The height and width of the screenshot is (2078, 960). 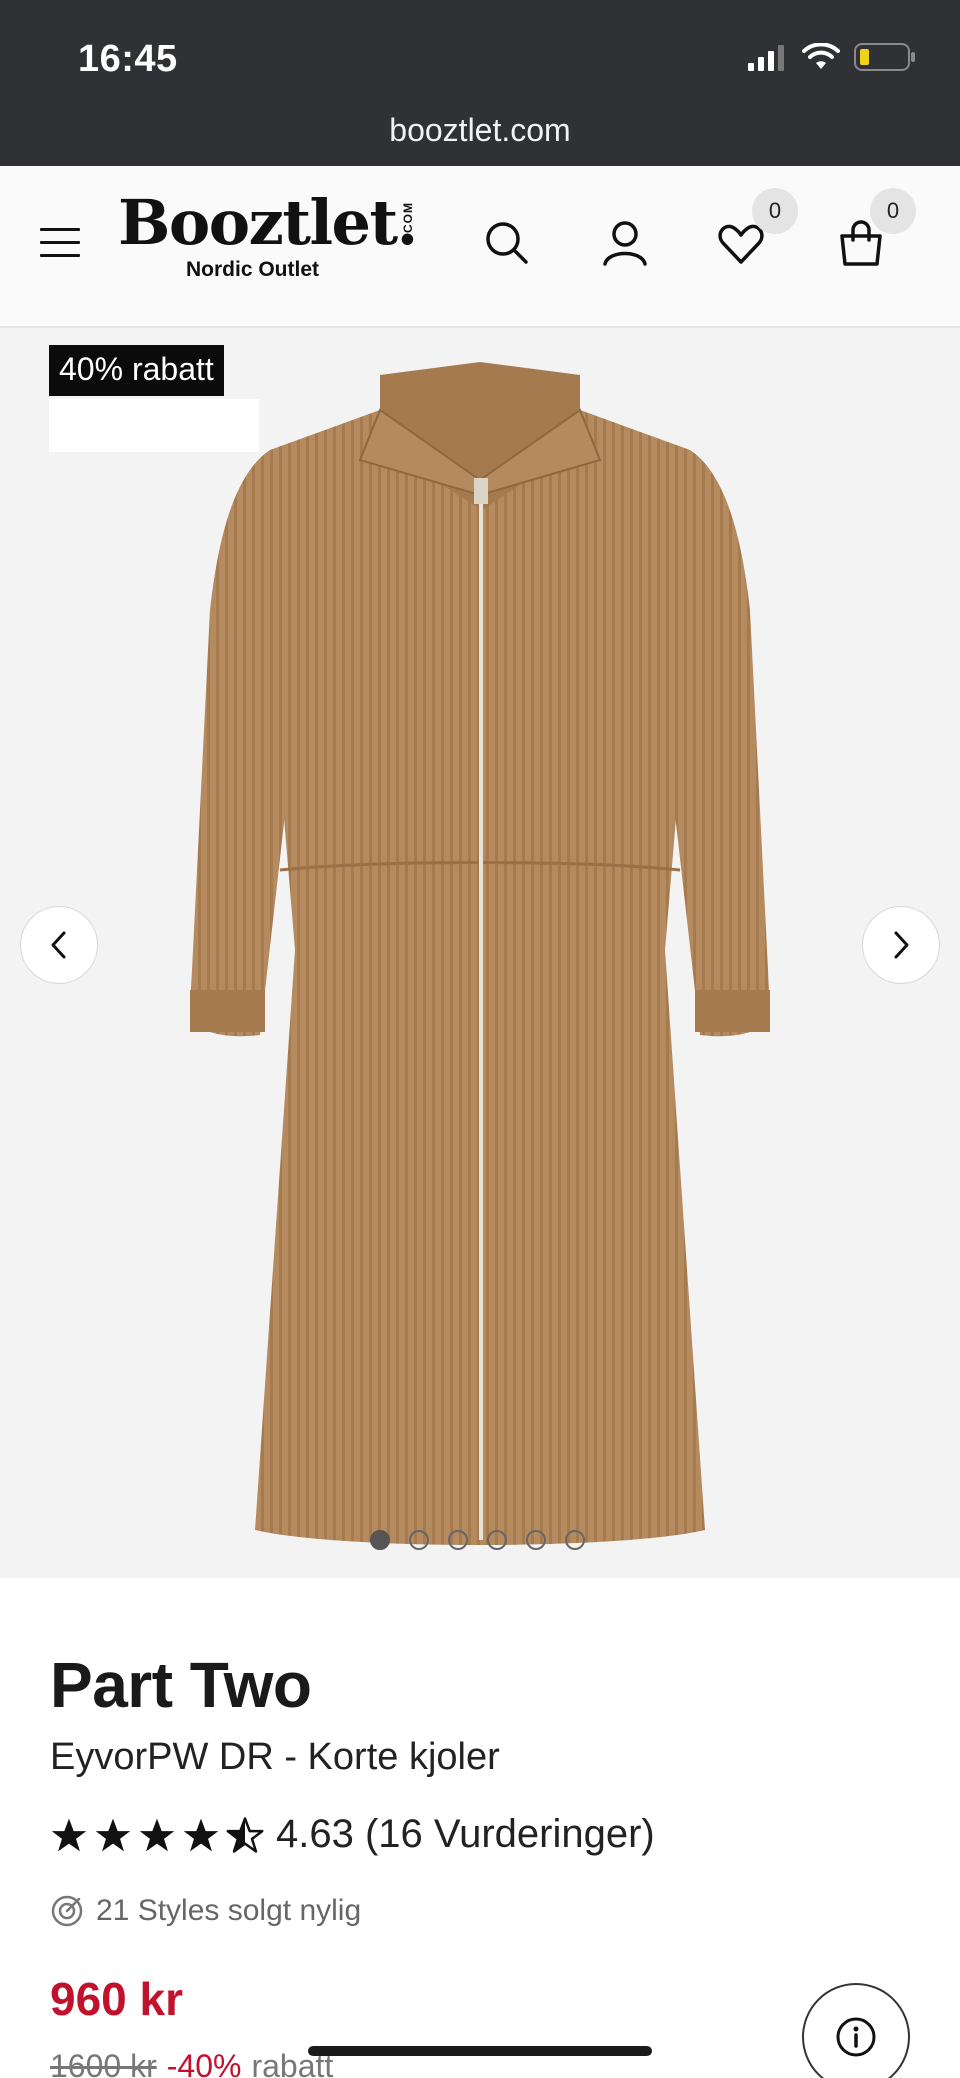 I want to click on cart-count-badge: 0, so click(x=893, y=211).